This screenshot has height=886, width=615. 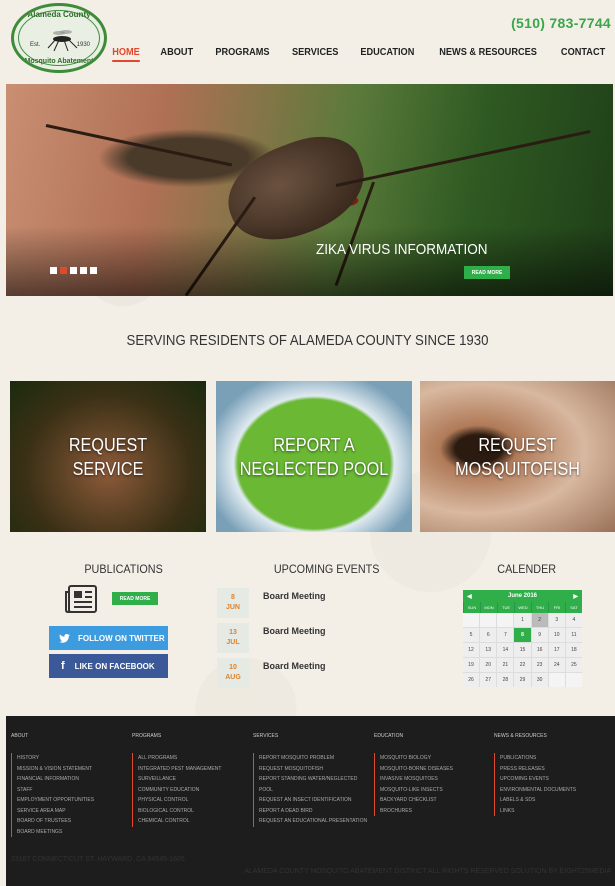 I want to click on request-mosquitofish-card: REQUEST MOSQUITOFISH, so click(x=517, y=456).